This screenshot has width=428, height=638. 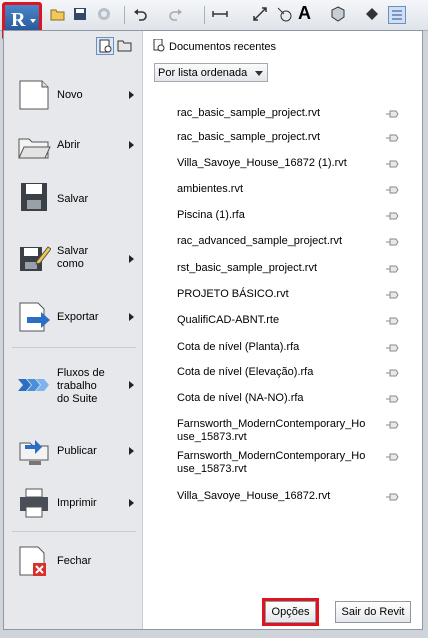 What do you see at coordinates (228, 320) in the screenshot?
I see `recent-file-name: QualifiCAD-ABNT.rte` at bounding box center [228, 320].